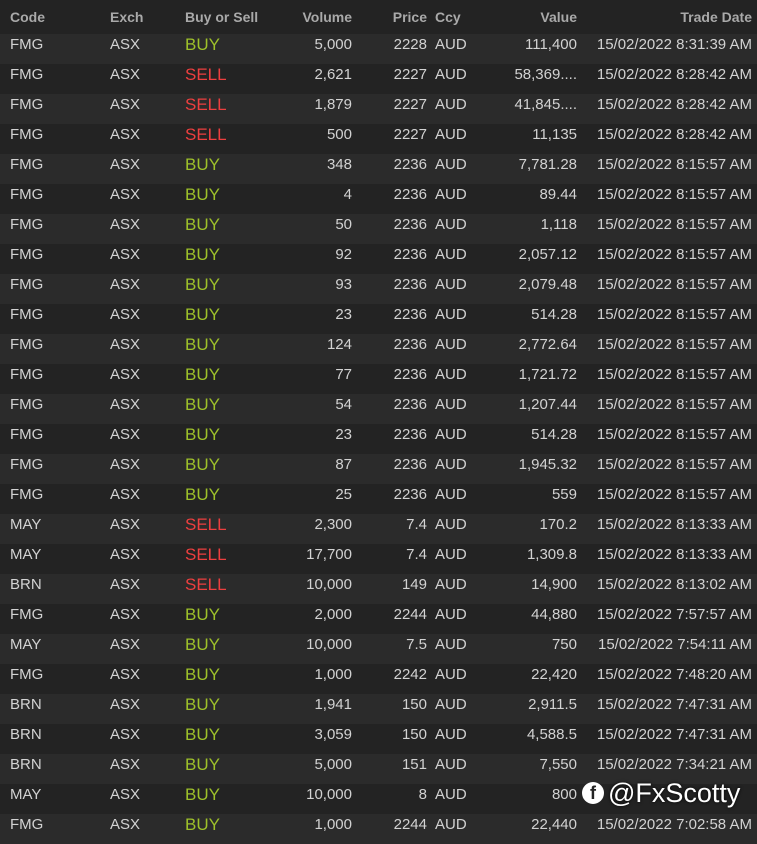  I want to click on cell-value: 44,880, so click(554, 614).